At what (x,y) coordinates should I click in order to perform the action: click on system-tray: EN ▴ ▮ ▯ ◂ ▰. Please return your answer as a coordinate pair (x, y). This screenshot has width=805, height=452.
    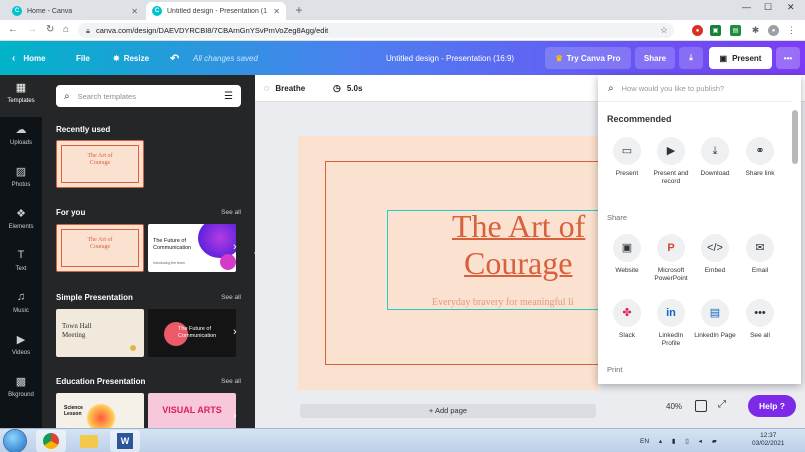
    Looking at the image, I should click on (680, 441).